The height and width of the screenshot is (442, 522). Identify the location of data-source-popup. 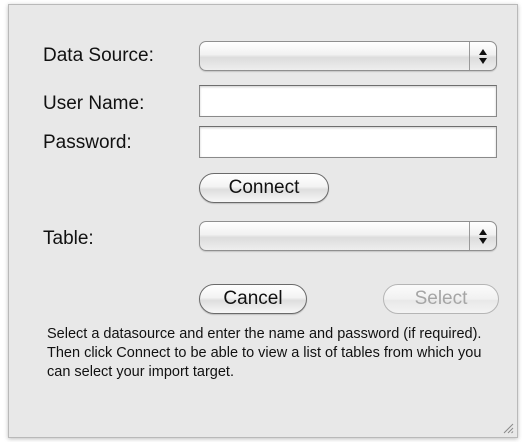
(348, 56).